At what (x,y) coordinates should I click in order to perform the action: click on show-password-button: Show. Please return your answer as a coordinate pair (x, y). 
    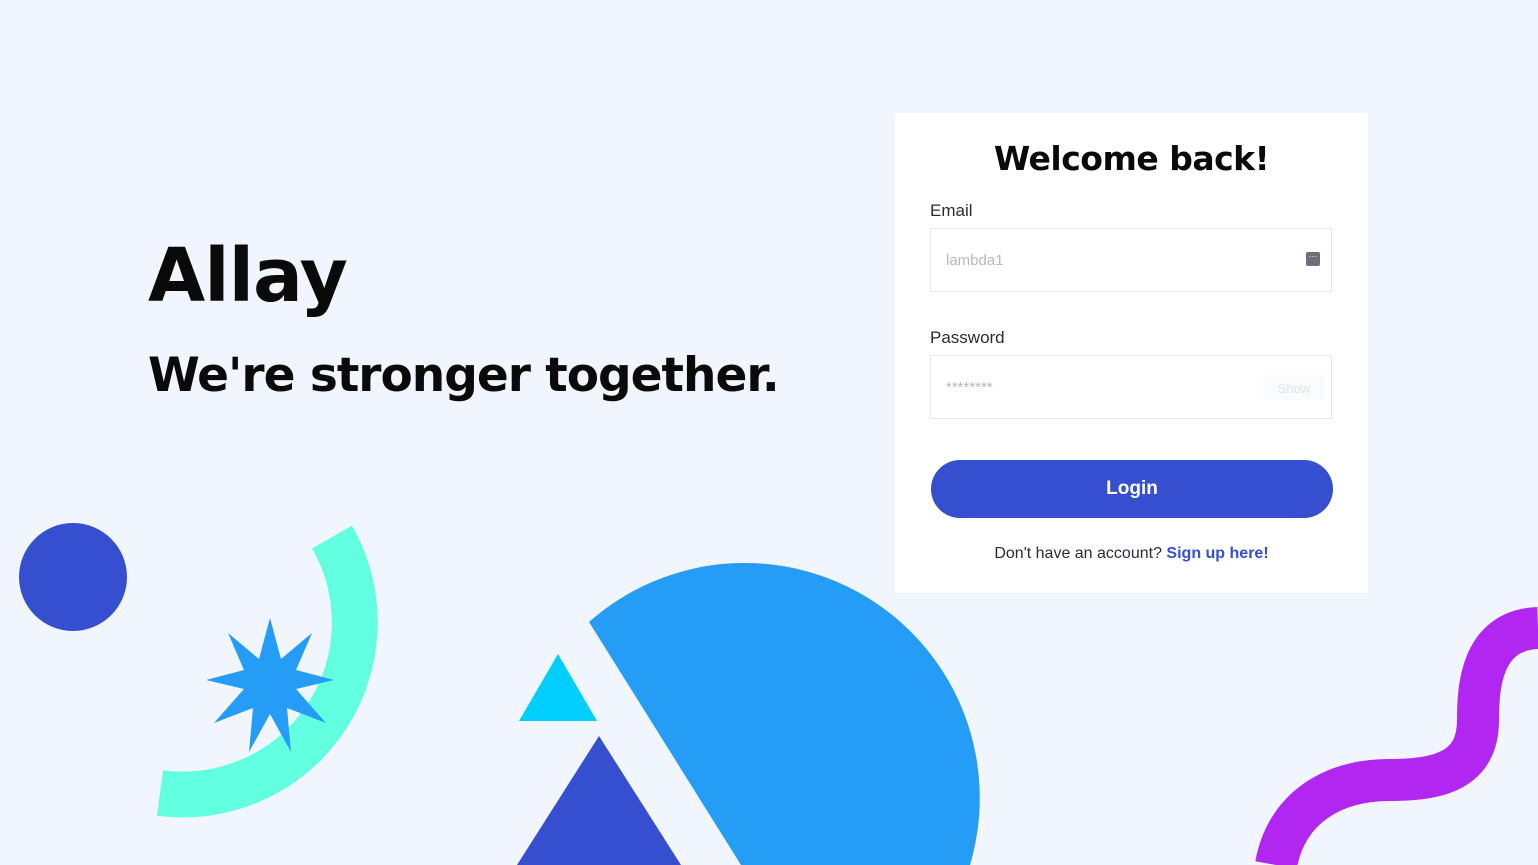
    Looking at the image, I should click on (1294, 387).